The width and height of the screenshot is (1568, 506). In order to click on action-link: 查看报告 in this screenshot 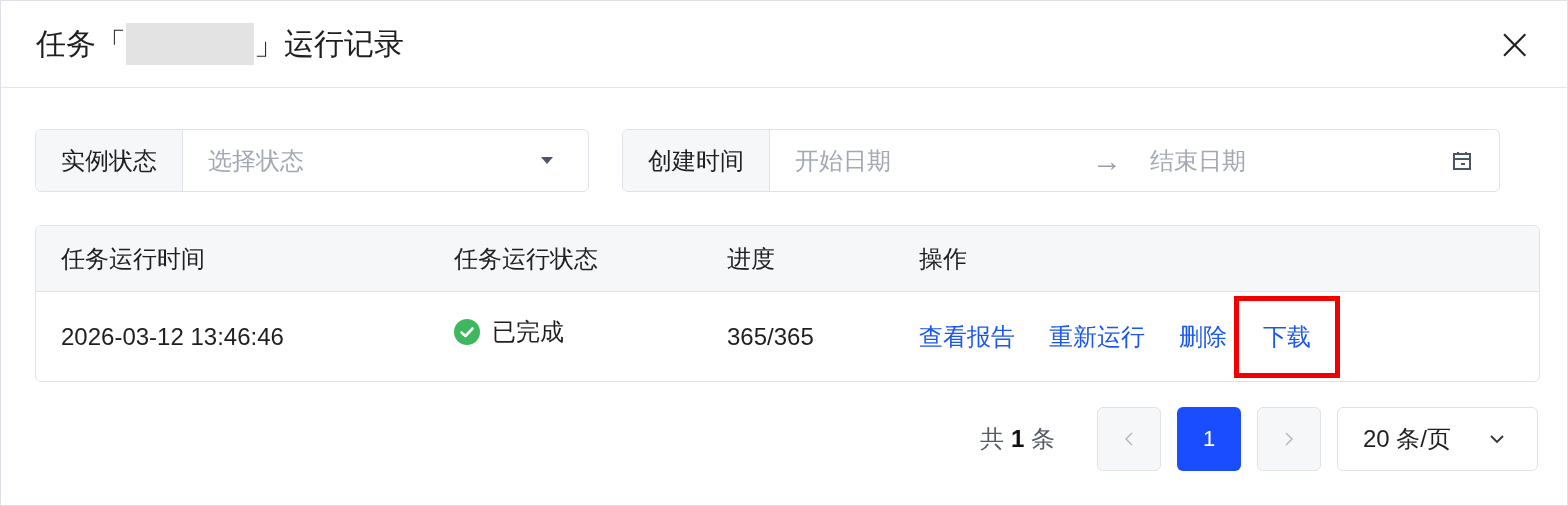, I will do `click(967, 336)`.